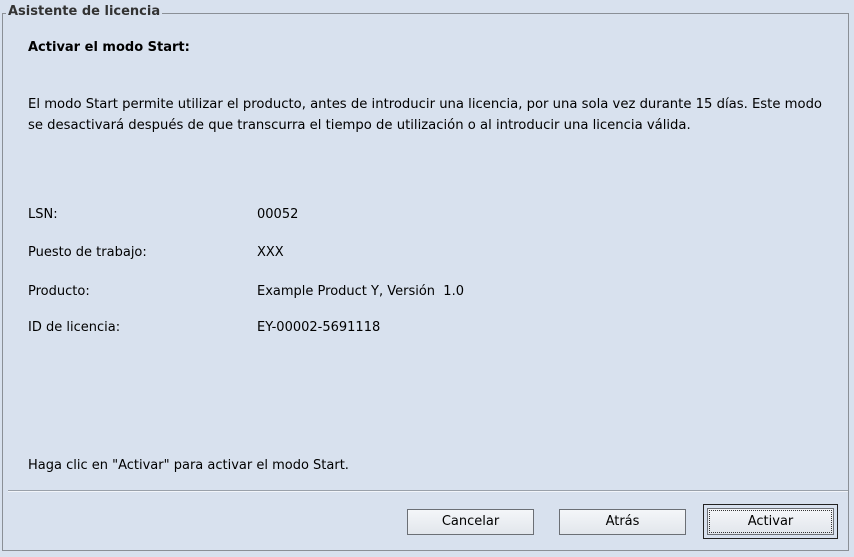 This screenshot has width=854, height=557. I want to click on product-value: Example Product Y, Versión 1.0, so click(360, 291).